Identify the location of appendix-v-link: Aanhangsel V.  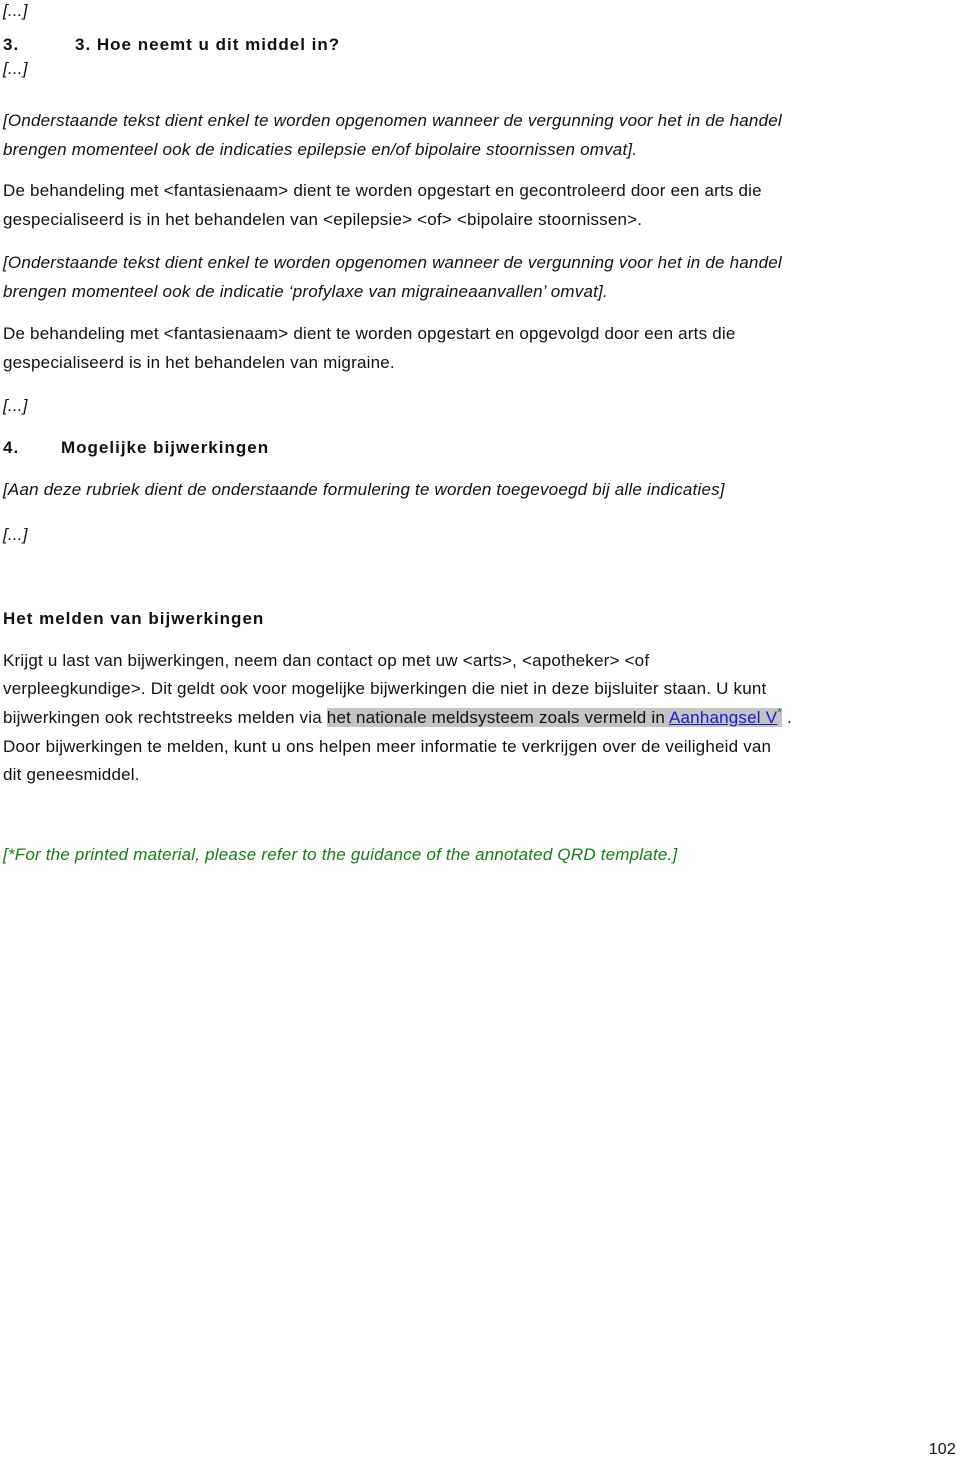
(723, 717).